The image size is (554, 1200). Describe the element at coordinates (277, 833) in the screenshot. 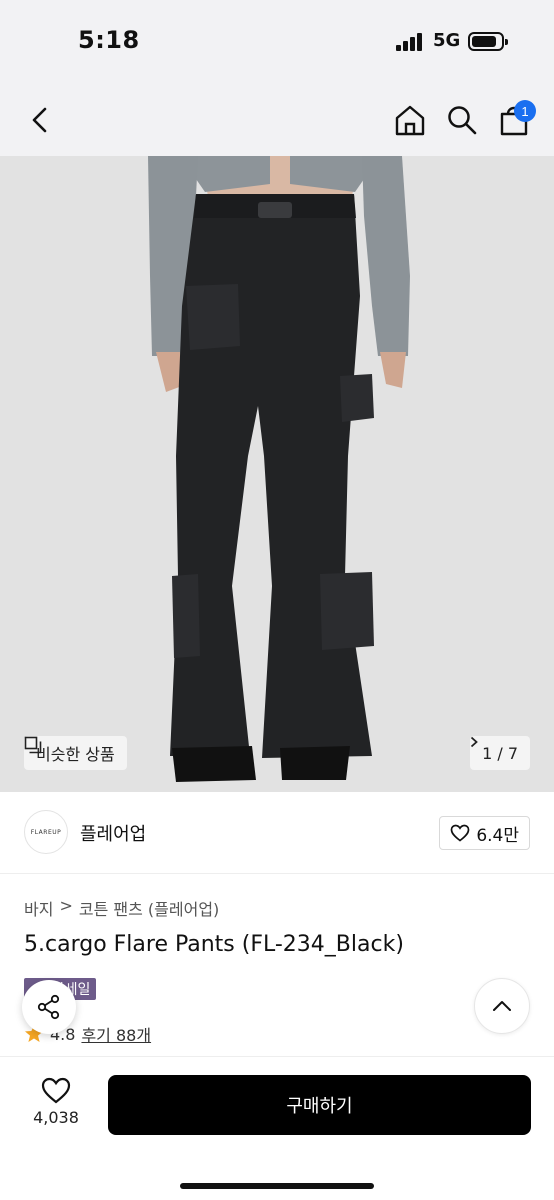

I see `brand-row: FLAREUP 플레어업 6.4만` at that location.